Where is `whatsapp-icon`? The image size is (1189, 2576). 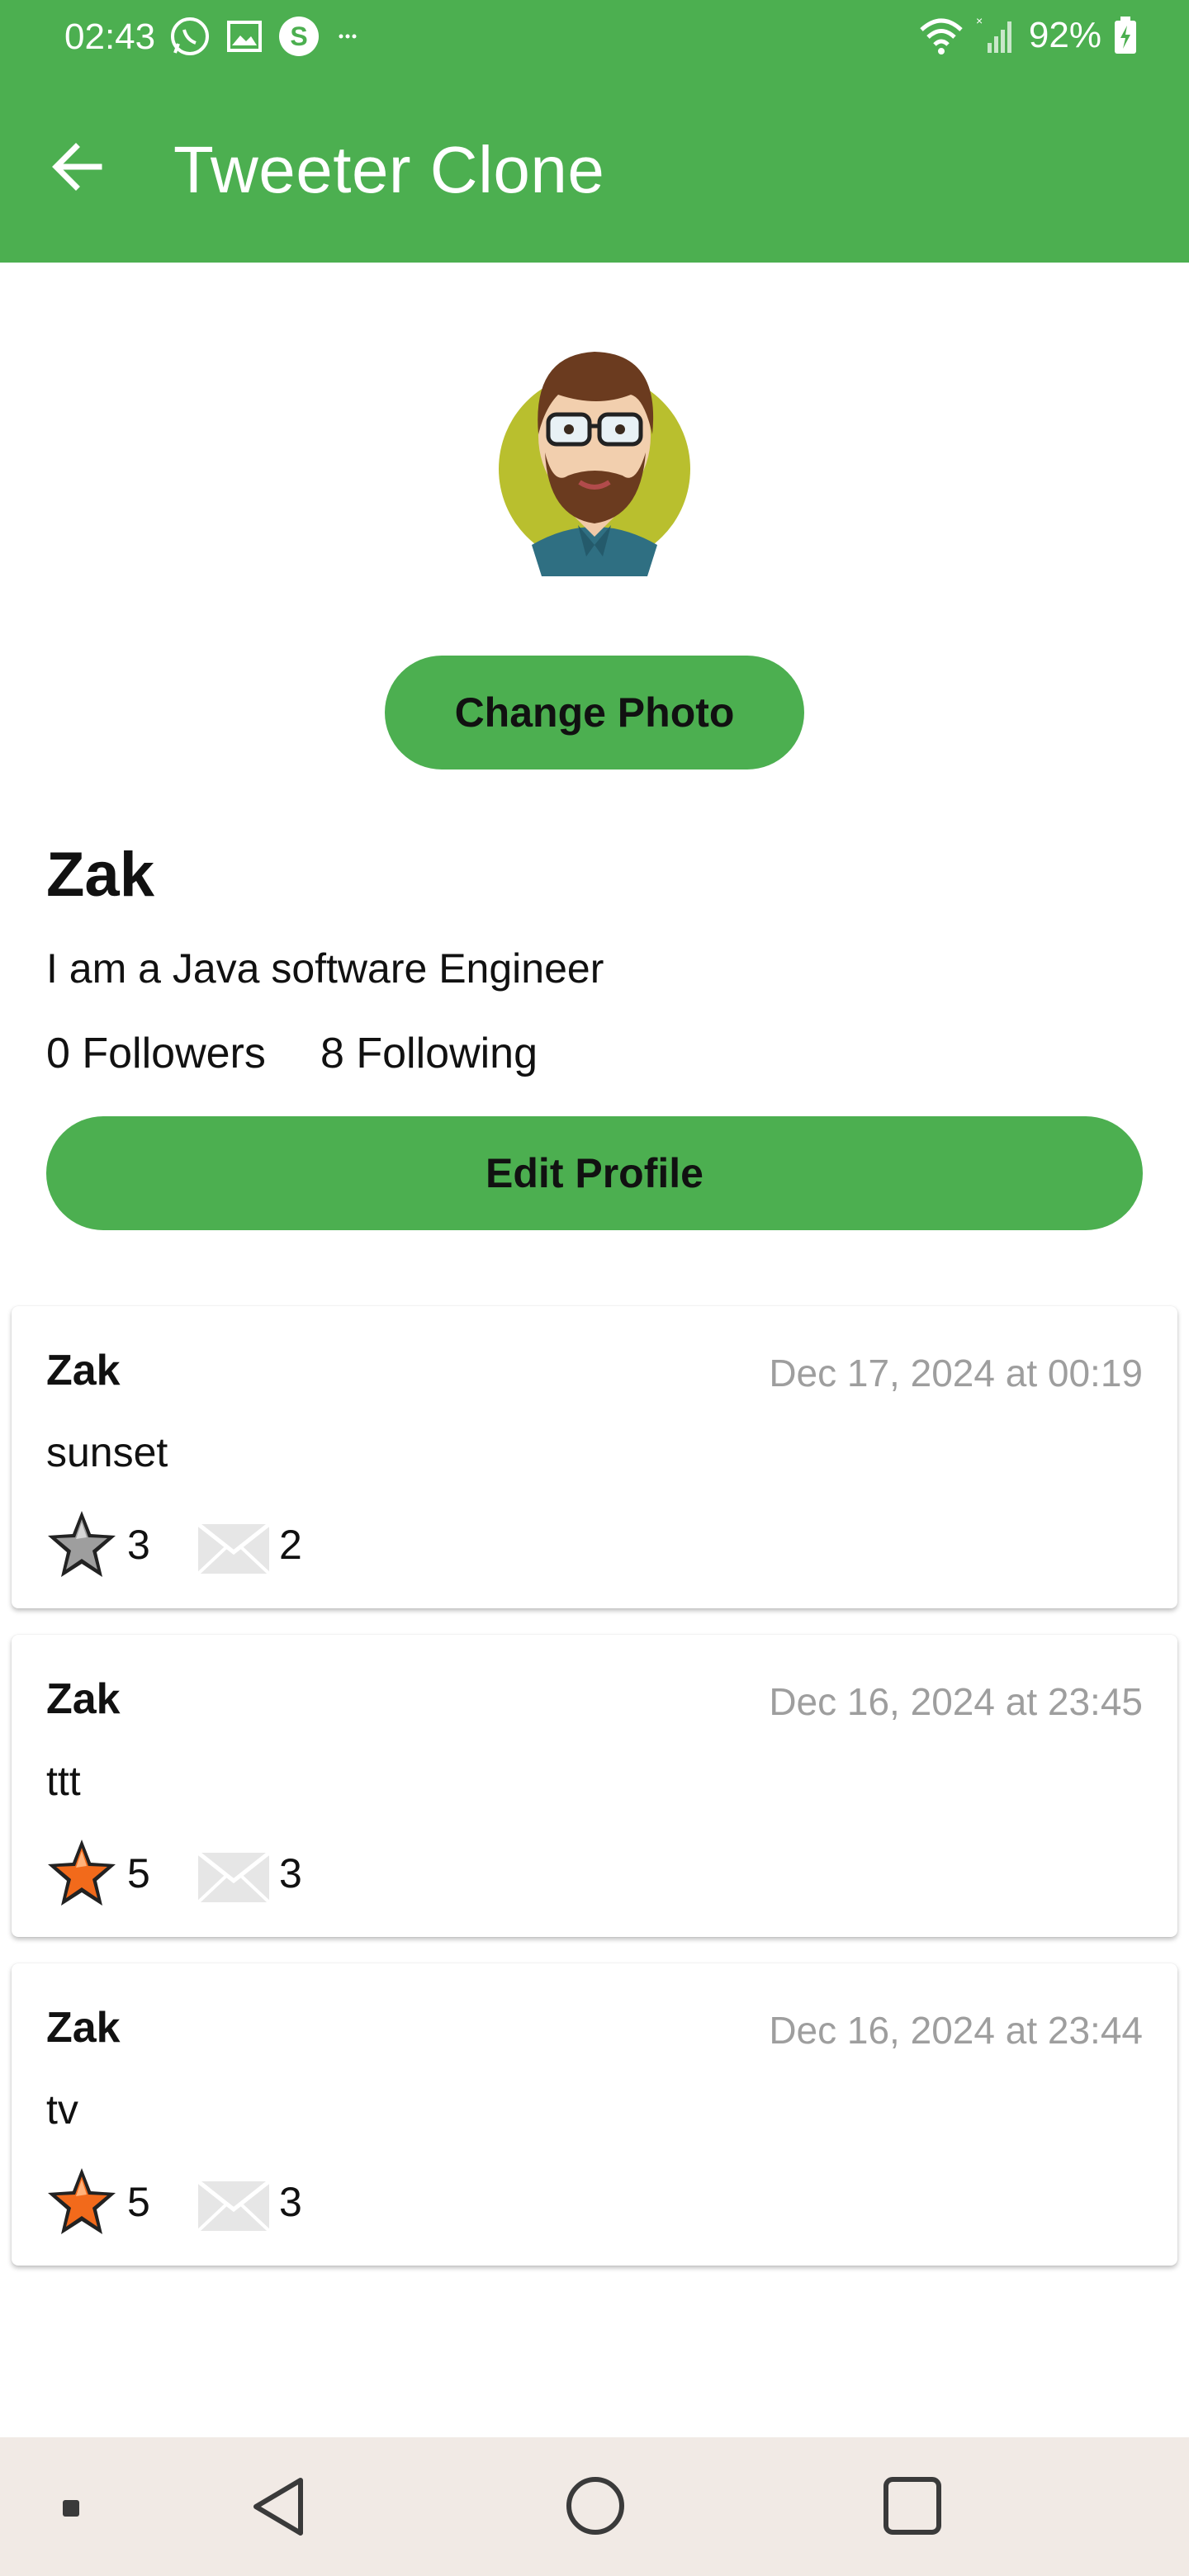 whatsapp-icon is located at coordinates (190, 36).